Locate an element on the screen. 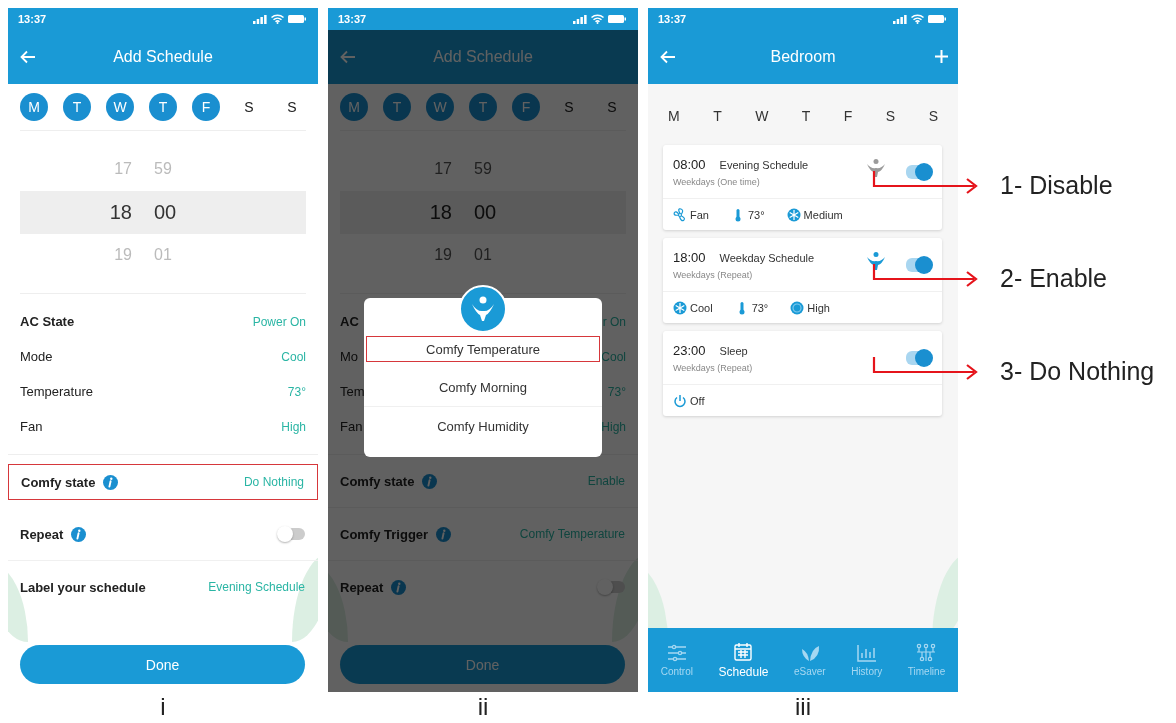 The width and height of the screenshot is (1176, 723). setting-label: Comfy state is located at coordinates (377, 481).